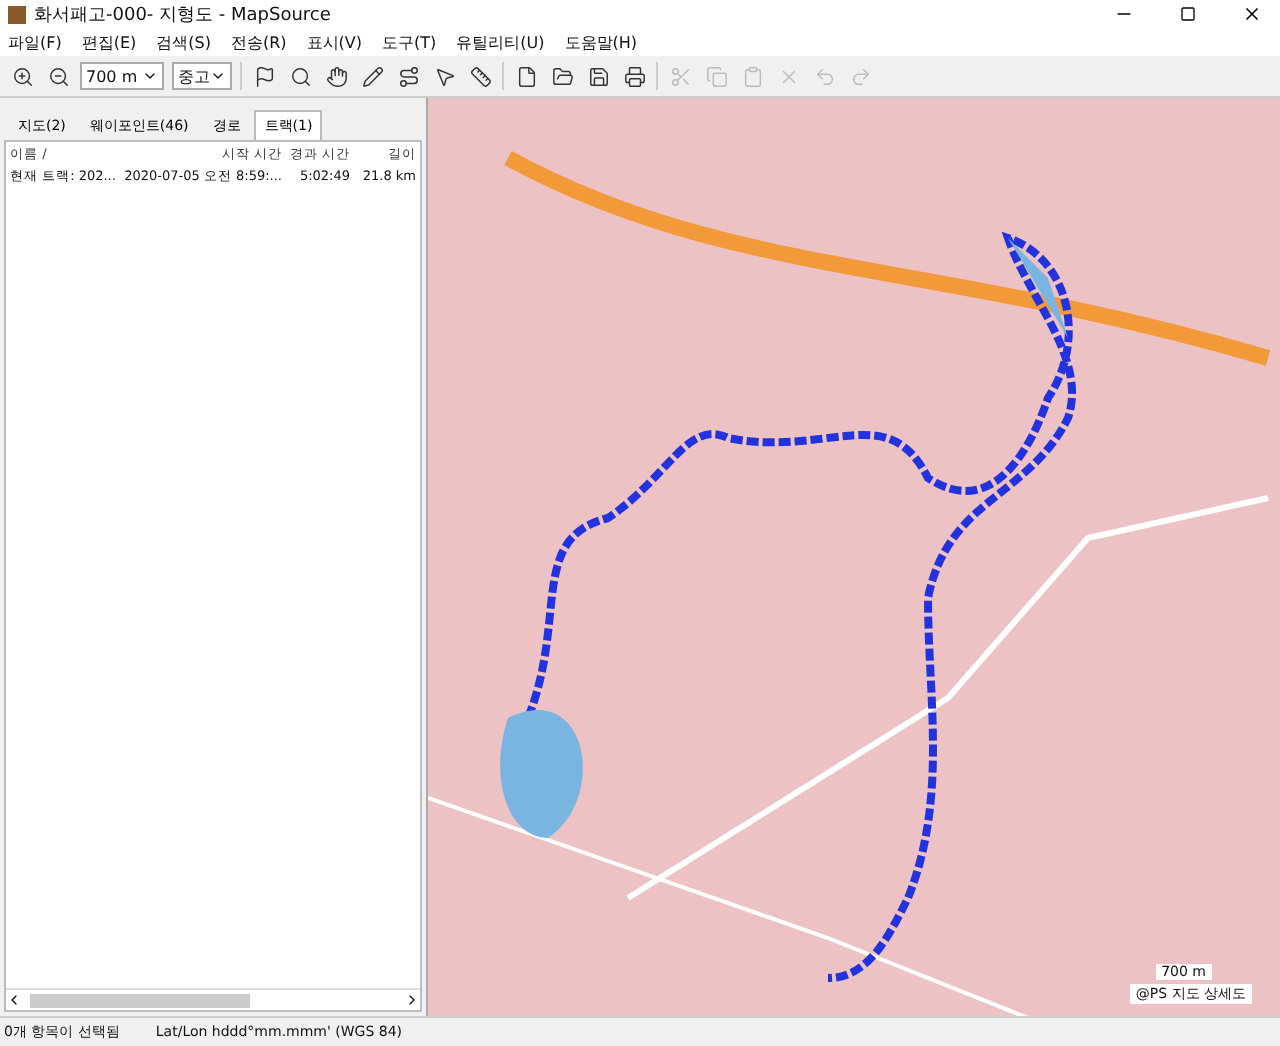 The width and height of the screenshot is (1280, 1046). Describe the element at coordinates (408, 76) in the screenshot. I see `route-icon` at that location.